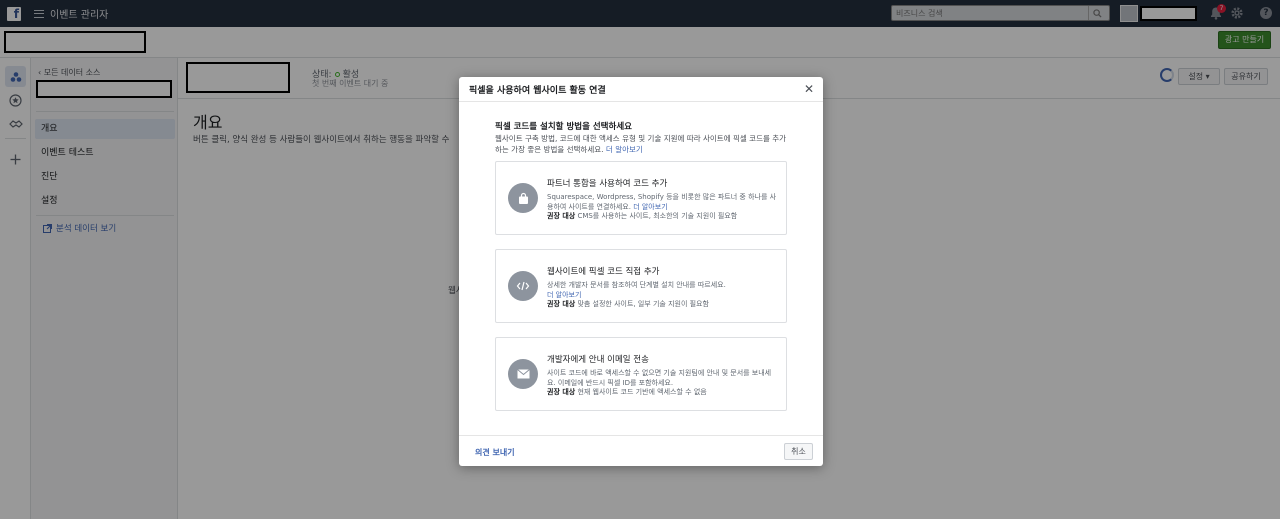 The width and height of the screenshot is (1280, 519). I want to click on option-recommended: 권장 대상 맞춤 설정한 사이트, 일부 기술 지원이 필요함, so click(628, 304).